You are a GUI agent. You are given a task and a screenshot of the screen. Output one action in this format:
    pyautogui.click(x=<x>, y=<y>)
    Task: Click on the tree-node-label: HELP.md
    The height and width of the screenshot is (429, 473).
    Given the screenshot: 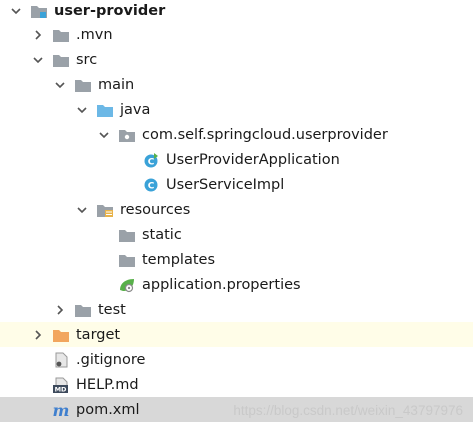 What is the action you would take?
    pyautogui.click(x=107, y=384)
    